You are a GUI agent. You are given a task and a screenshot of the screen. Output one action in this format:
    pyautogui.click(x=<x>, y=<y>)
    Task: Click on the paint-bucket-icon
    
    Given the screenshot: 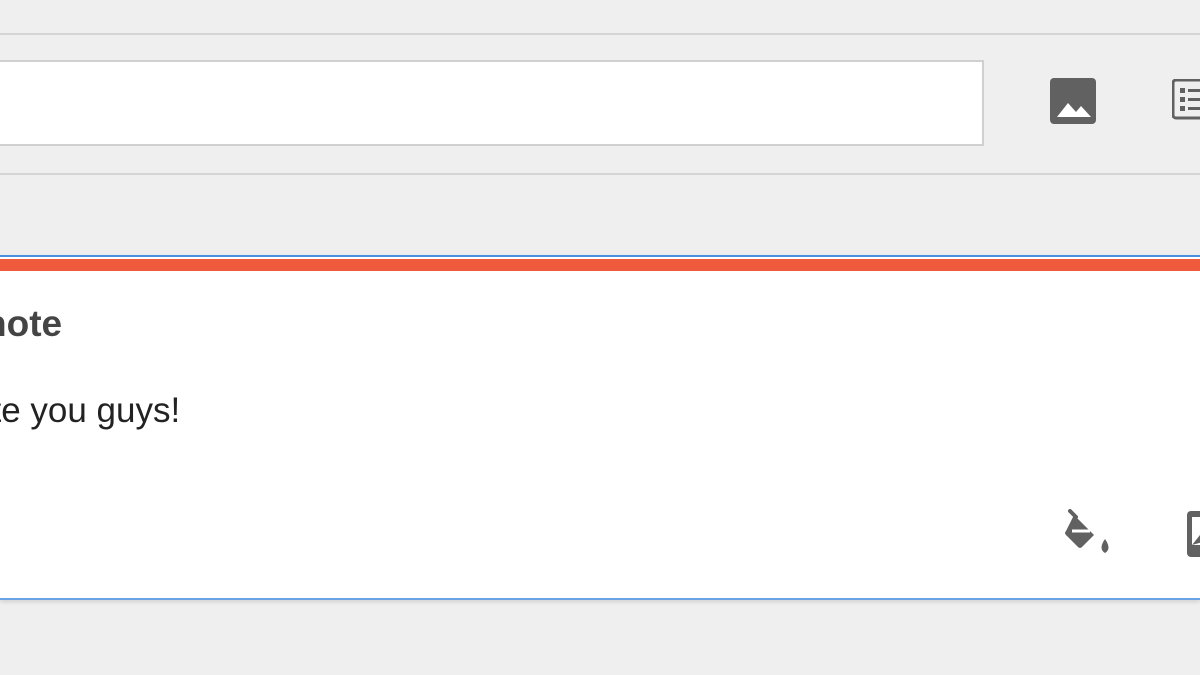 What is the action you would take?
    pyautogui.click(x=1089, y=535)
    